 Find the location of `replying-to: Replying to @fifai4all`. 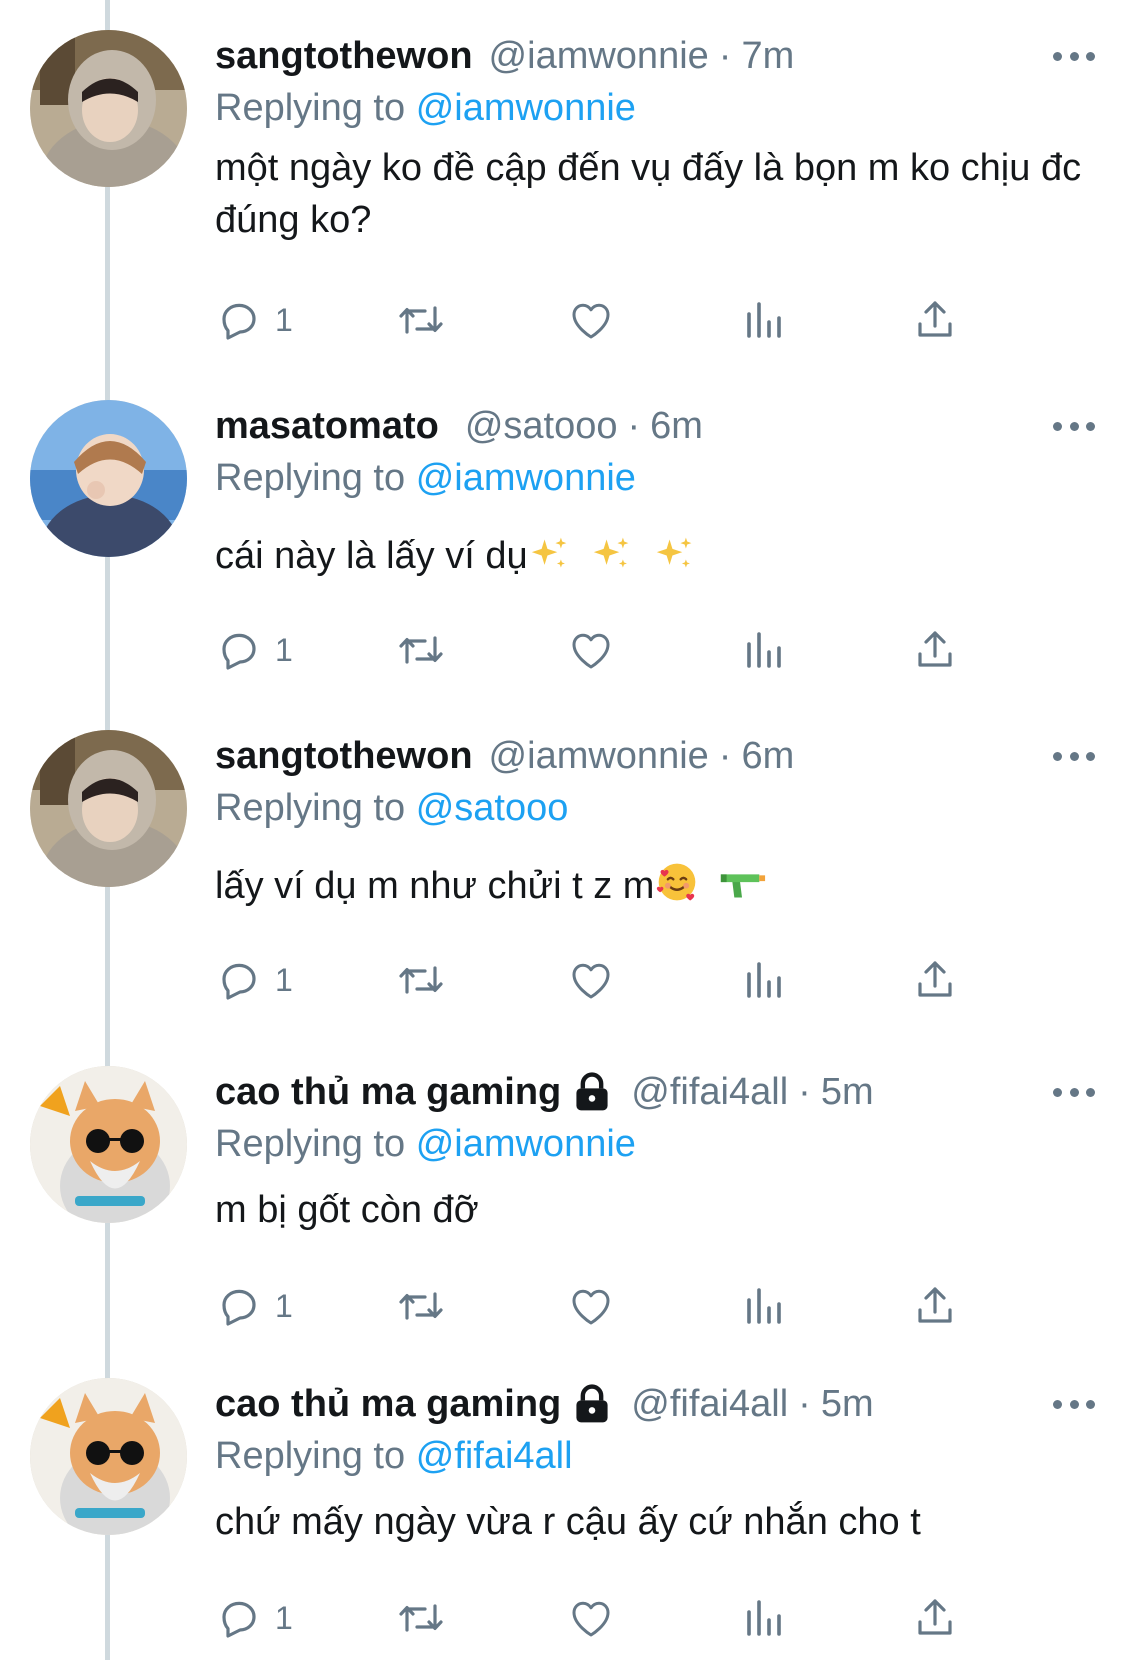

replying-to: Replying to @fifai4all is located at coordinates (394, 1456).